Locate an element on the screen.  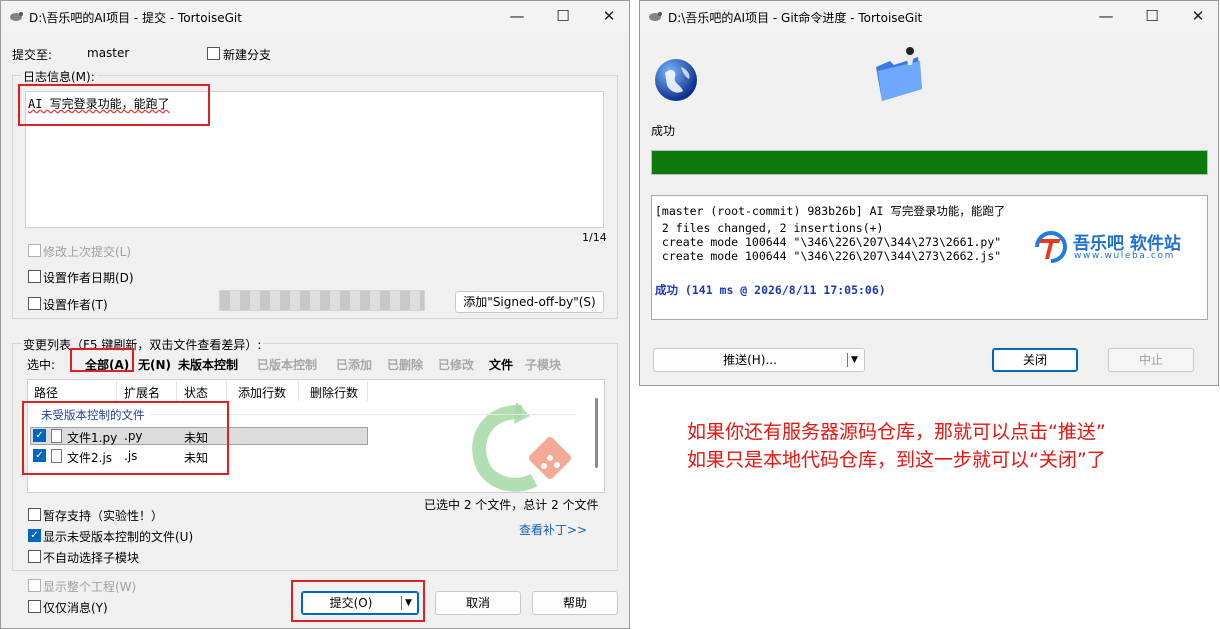
window-title: D:\吾乐吧的AI项目 - 提交 - TortoiseGit is located at coordinates (135, 18).